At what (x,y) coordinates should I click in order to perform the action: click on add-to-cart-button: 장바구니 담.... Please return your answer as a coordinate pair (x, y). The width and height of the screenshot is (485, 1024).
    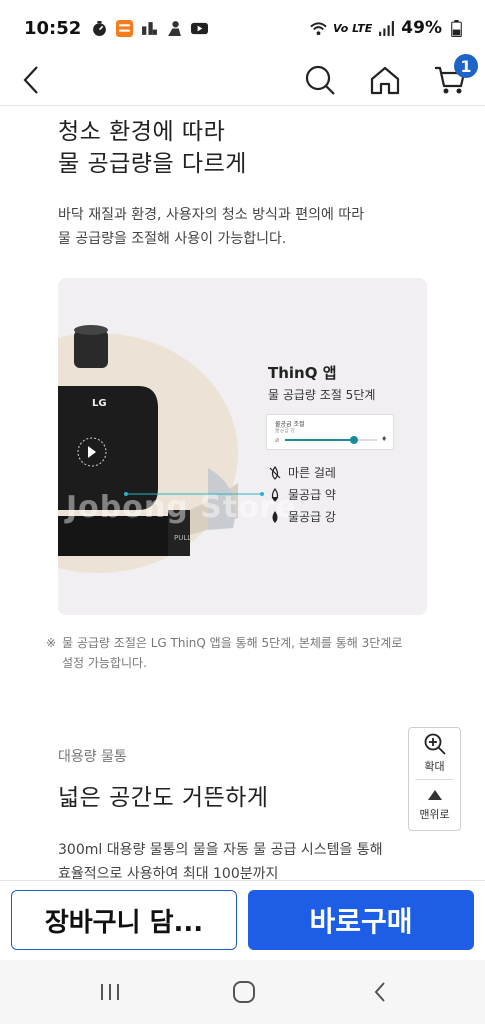
    Looking at the image, I should click on (124, 920).